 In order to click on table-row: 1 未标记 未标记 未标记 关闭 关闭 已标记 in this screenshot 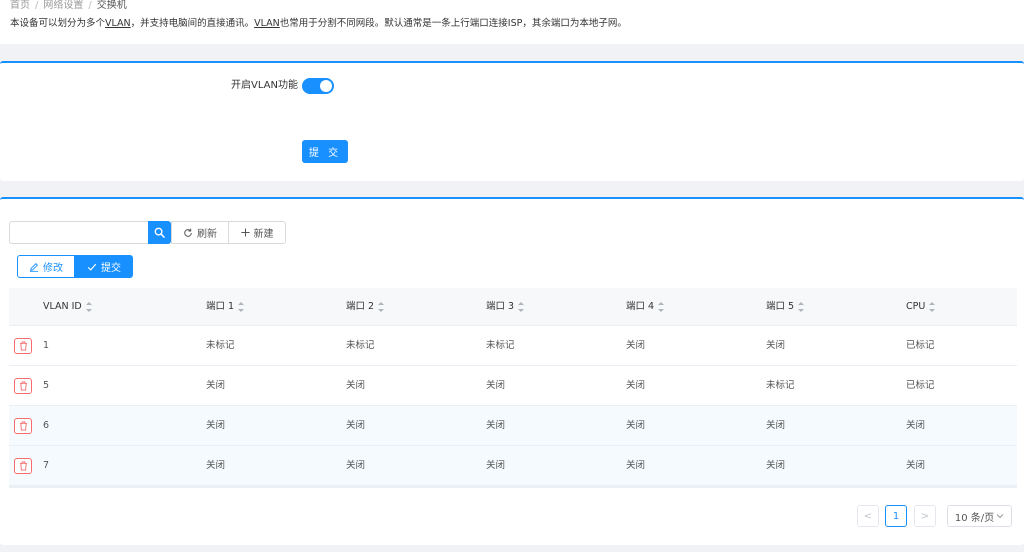, I will do `click(513, 346)`.